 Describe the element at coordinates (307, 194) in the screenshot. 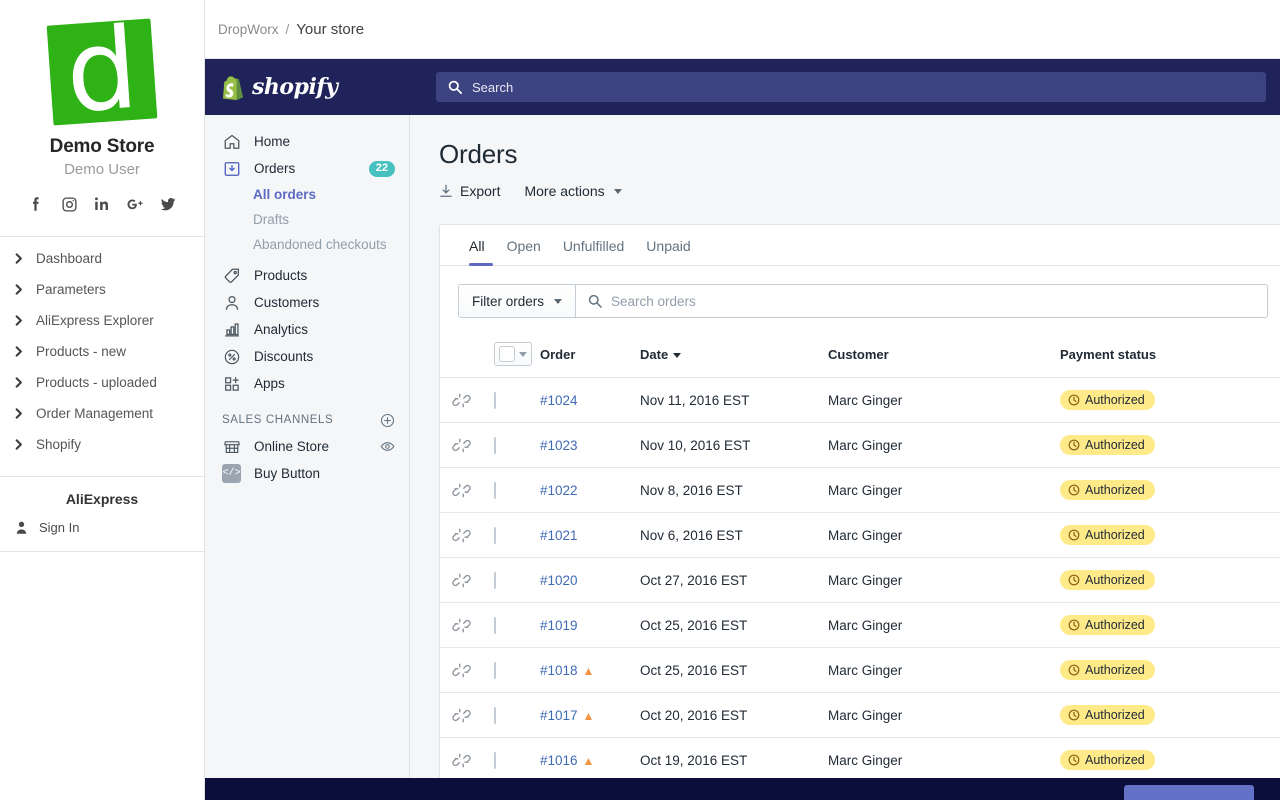

I see `shopify-subnav-all-orders: All orders` at that location.